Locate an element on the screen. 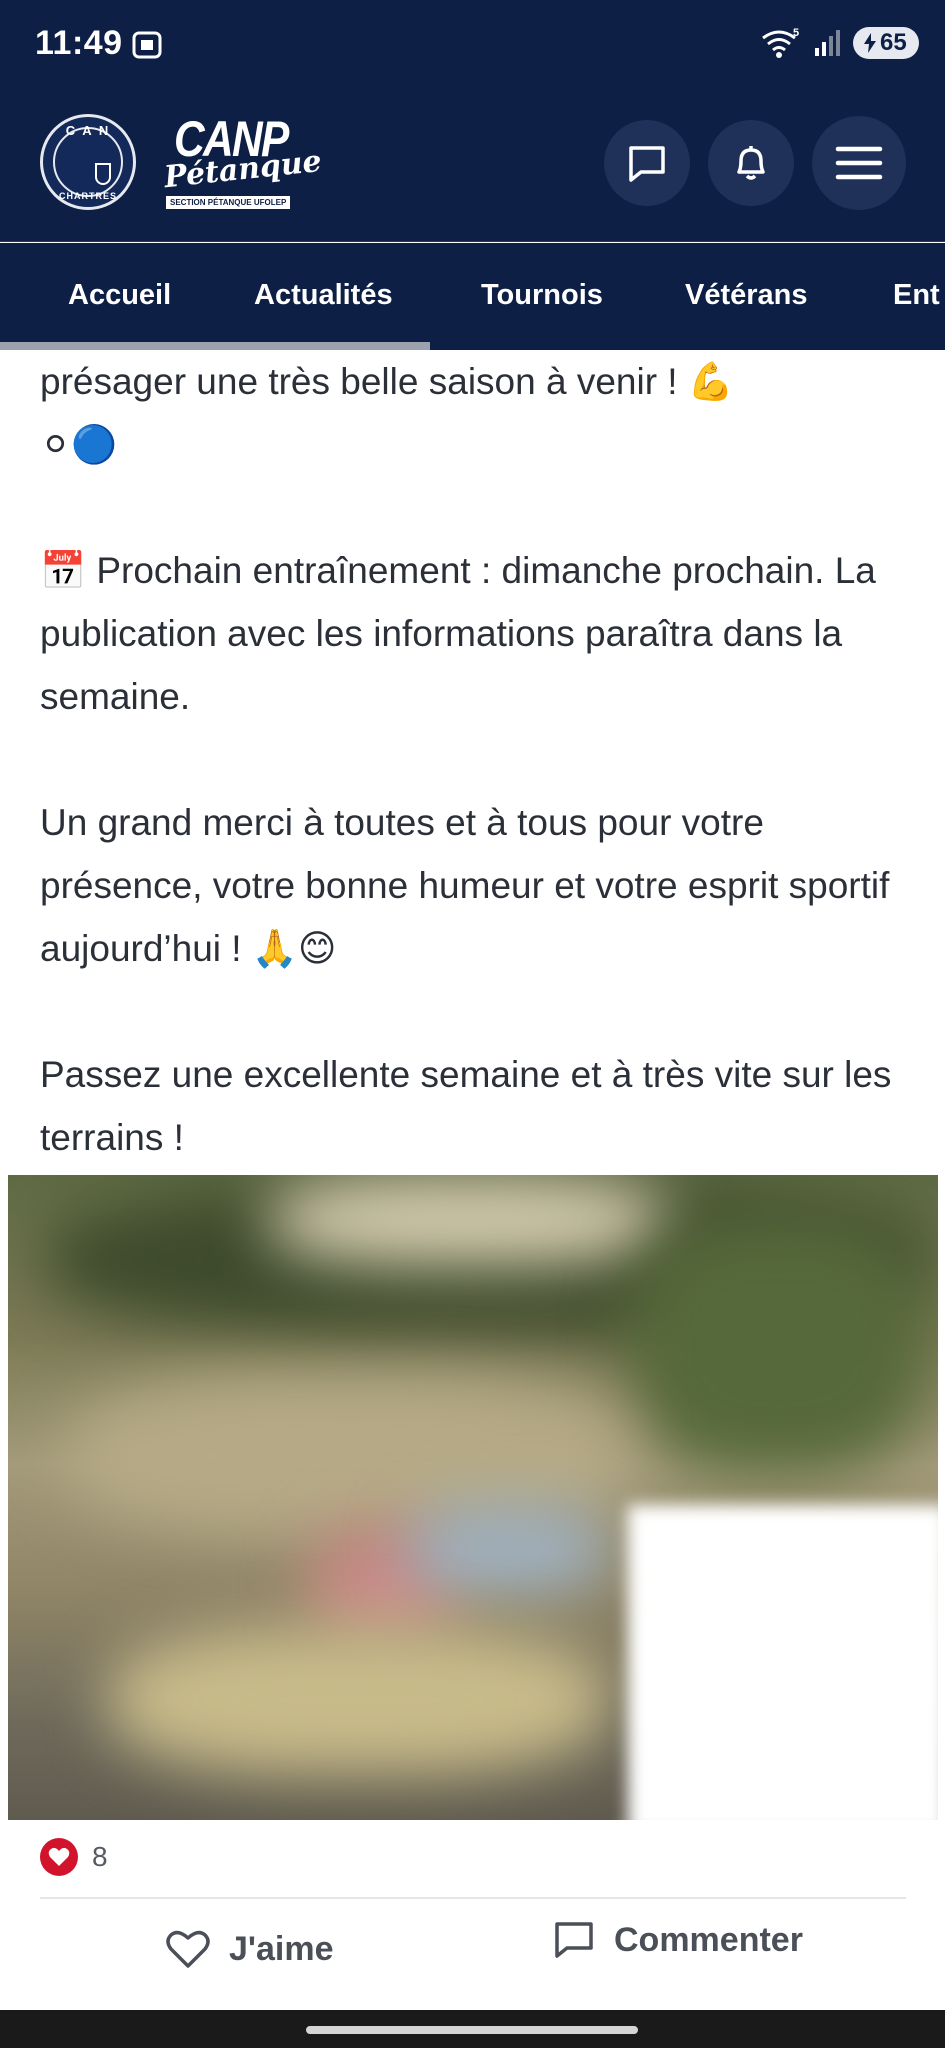 Image resolution: width=945 pixels, height=2048 pixels. heart-outline-icon is located at coordinates (188, 1949).